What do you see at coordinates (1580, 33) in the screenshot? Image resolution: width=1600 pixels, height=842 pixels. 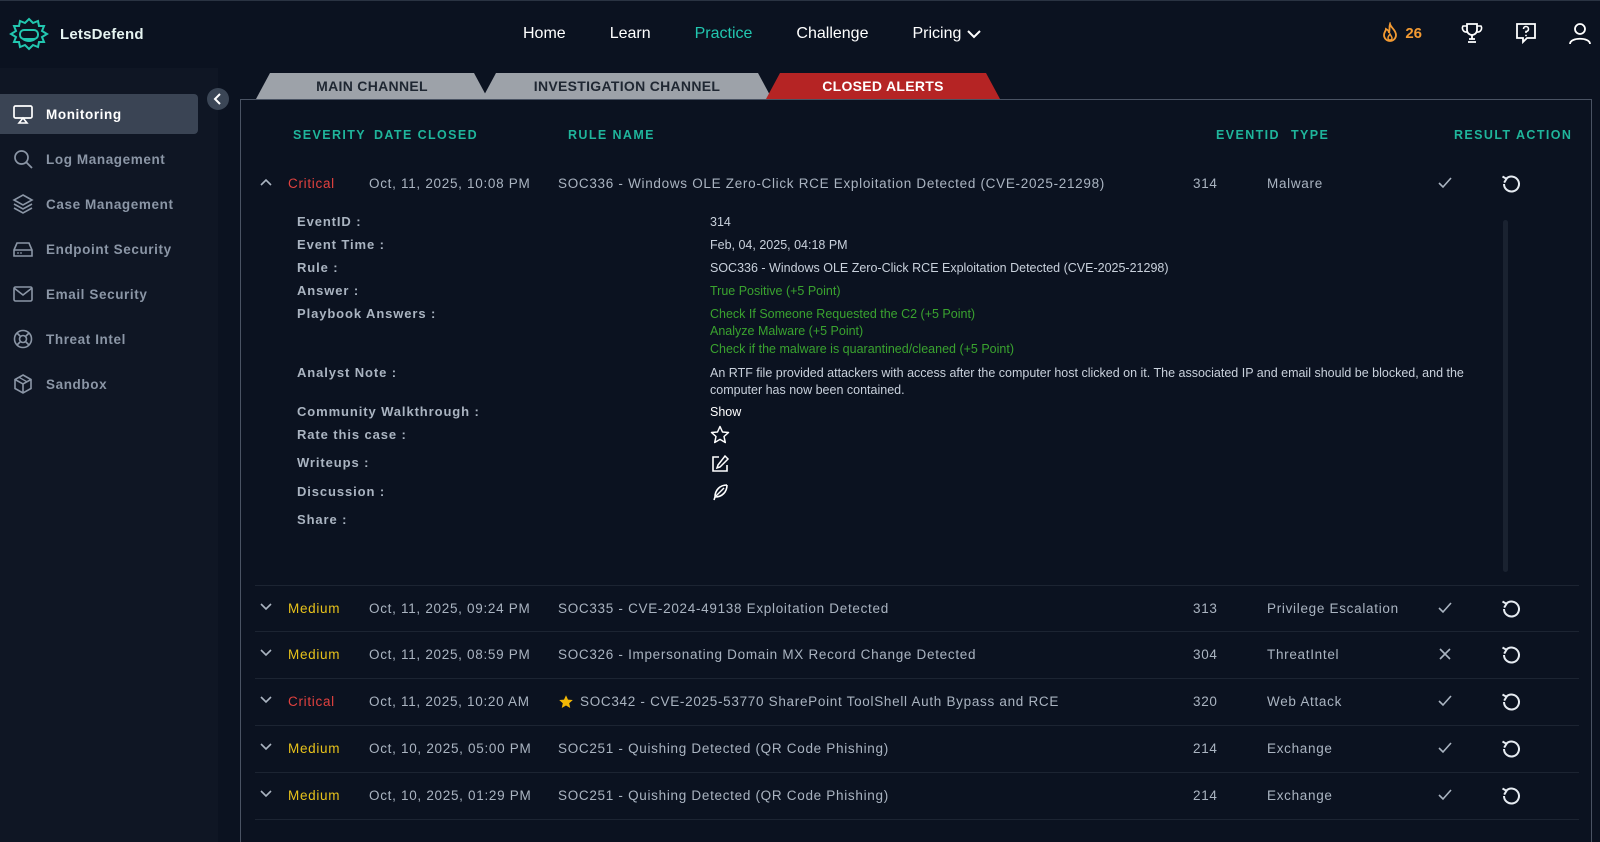 I see `profile-button` at bounding box center [1580, 33].